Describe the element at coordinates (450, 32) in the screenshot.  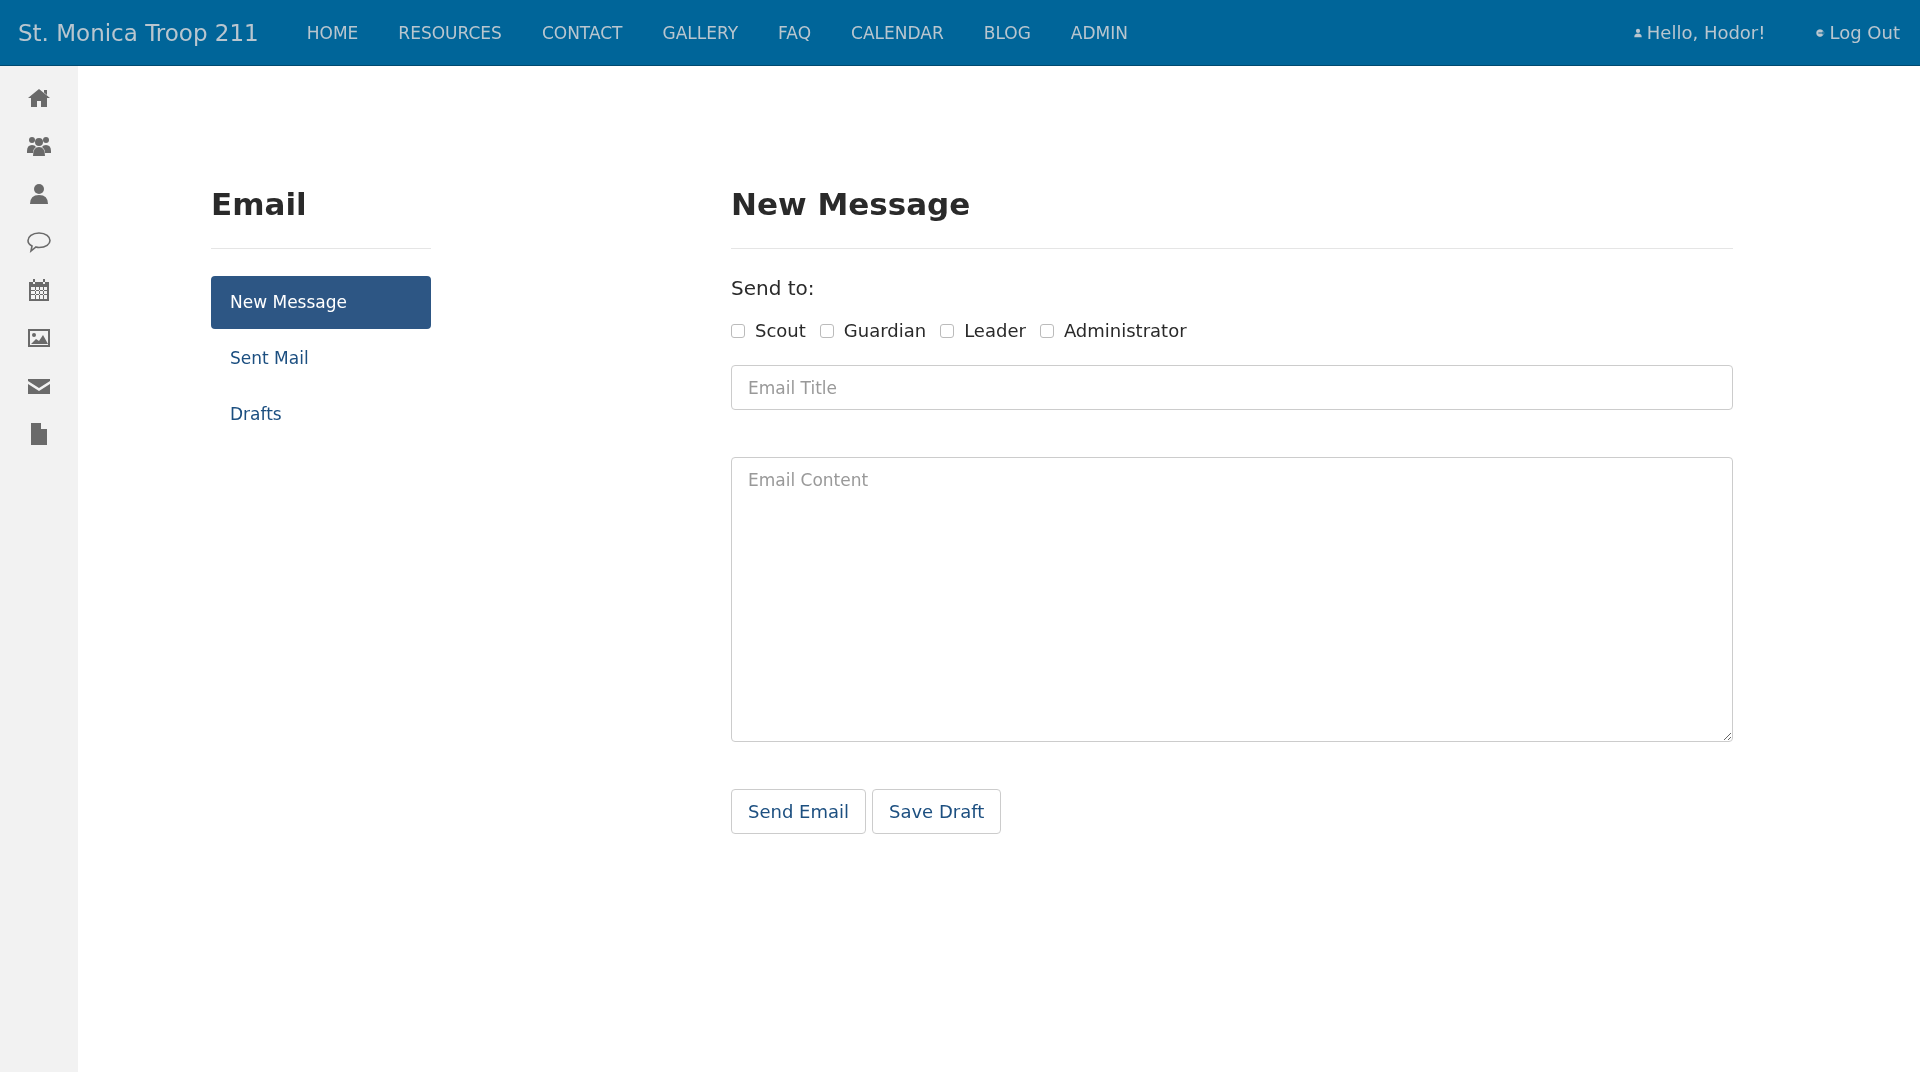
I see `nav-link: RESOURCES` at that location.